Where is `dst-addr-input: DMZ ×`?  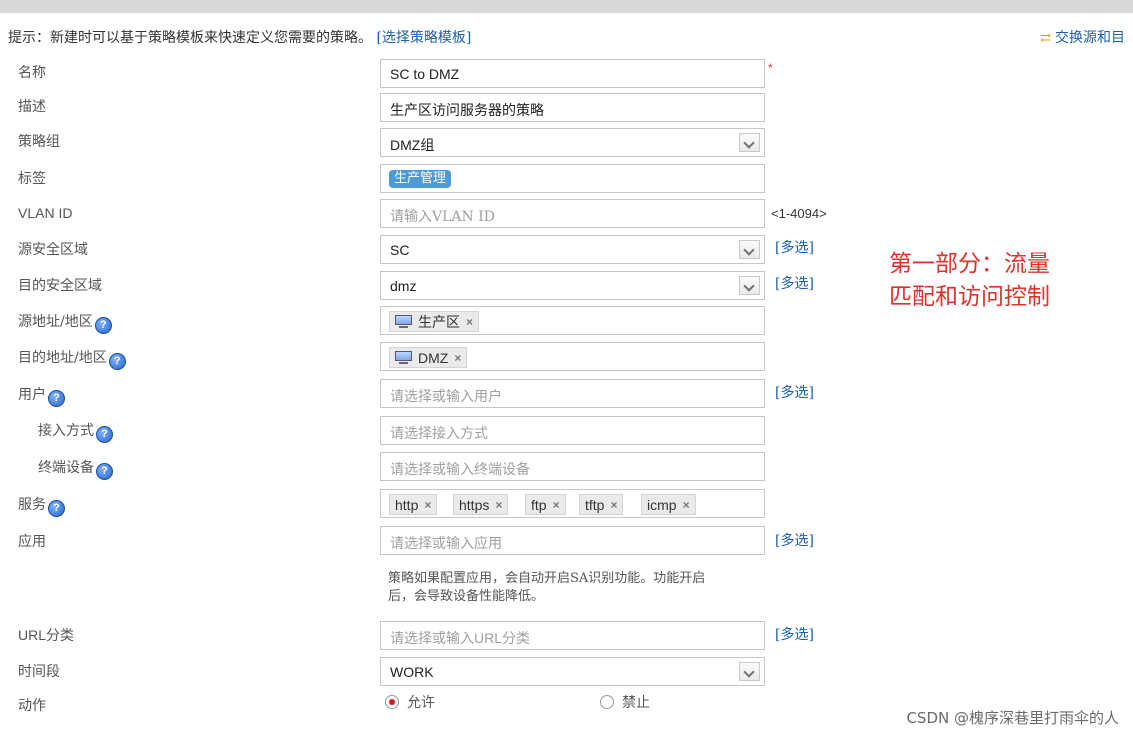 dst-addr-input: DMZ × is located at coordinates (572, 356).